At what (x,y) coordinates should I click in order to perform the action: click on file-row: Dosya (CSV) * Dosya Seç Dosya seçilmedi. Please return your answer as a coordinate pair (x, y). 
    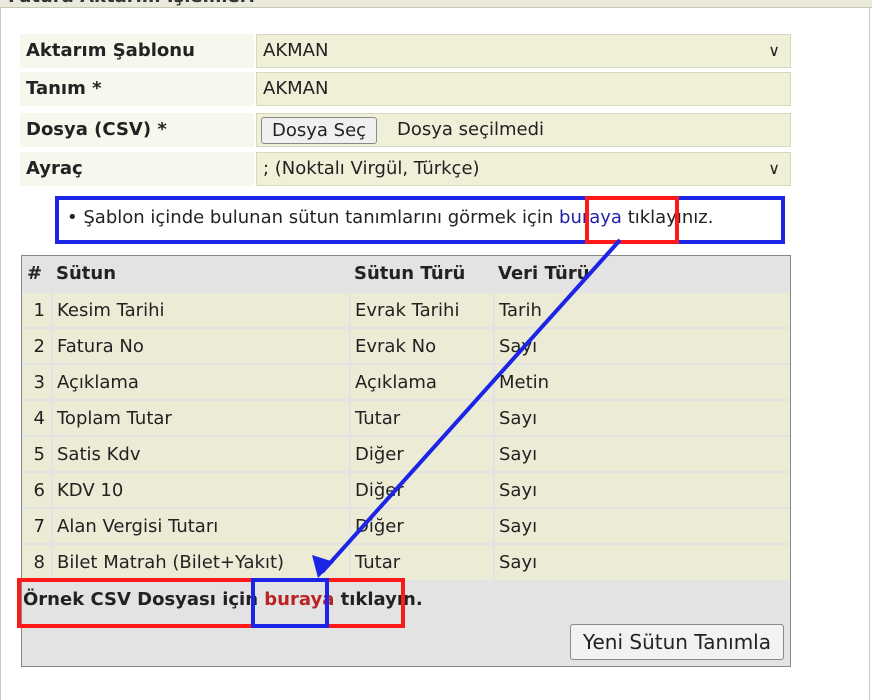
    Looking at the image, I should click on (405, 131).